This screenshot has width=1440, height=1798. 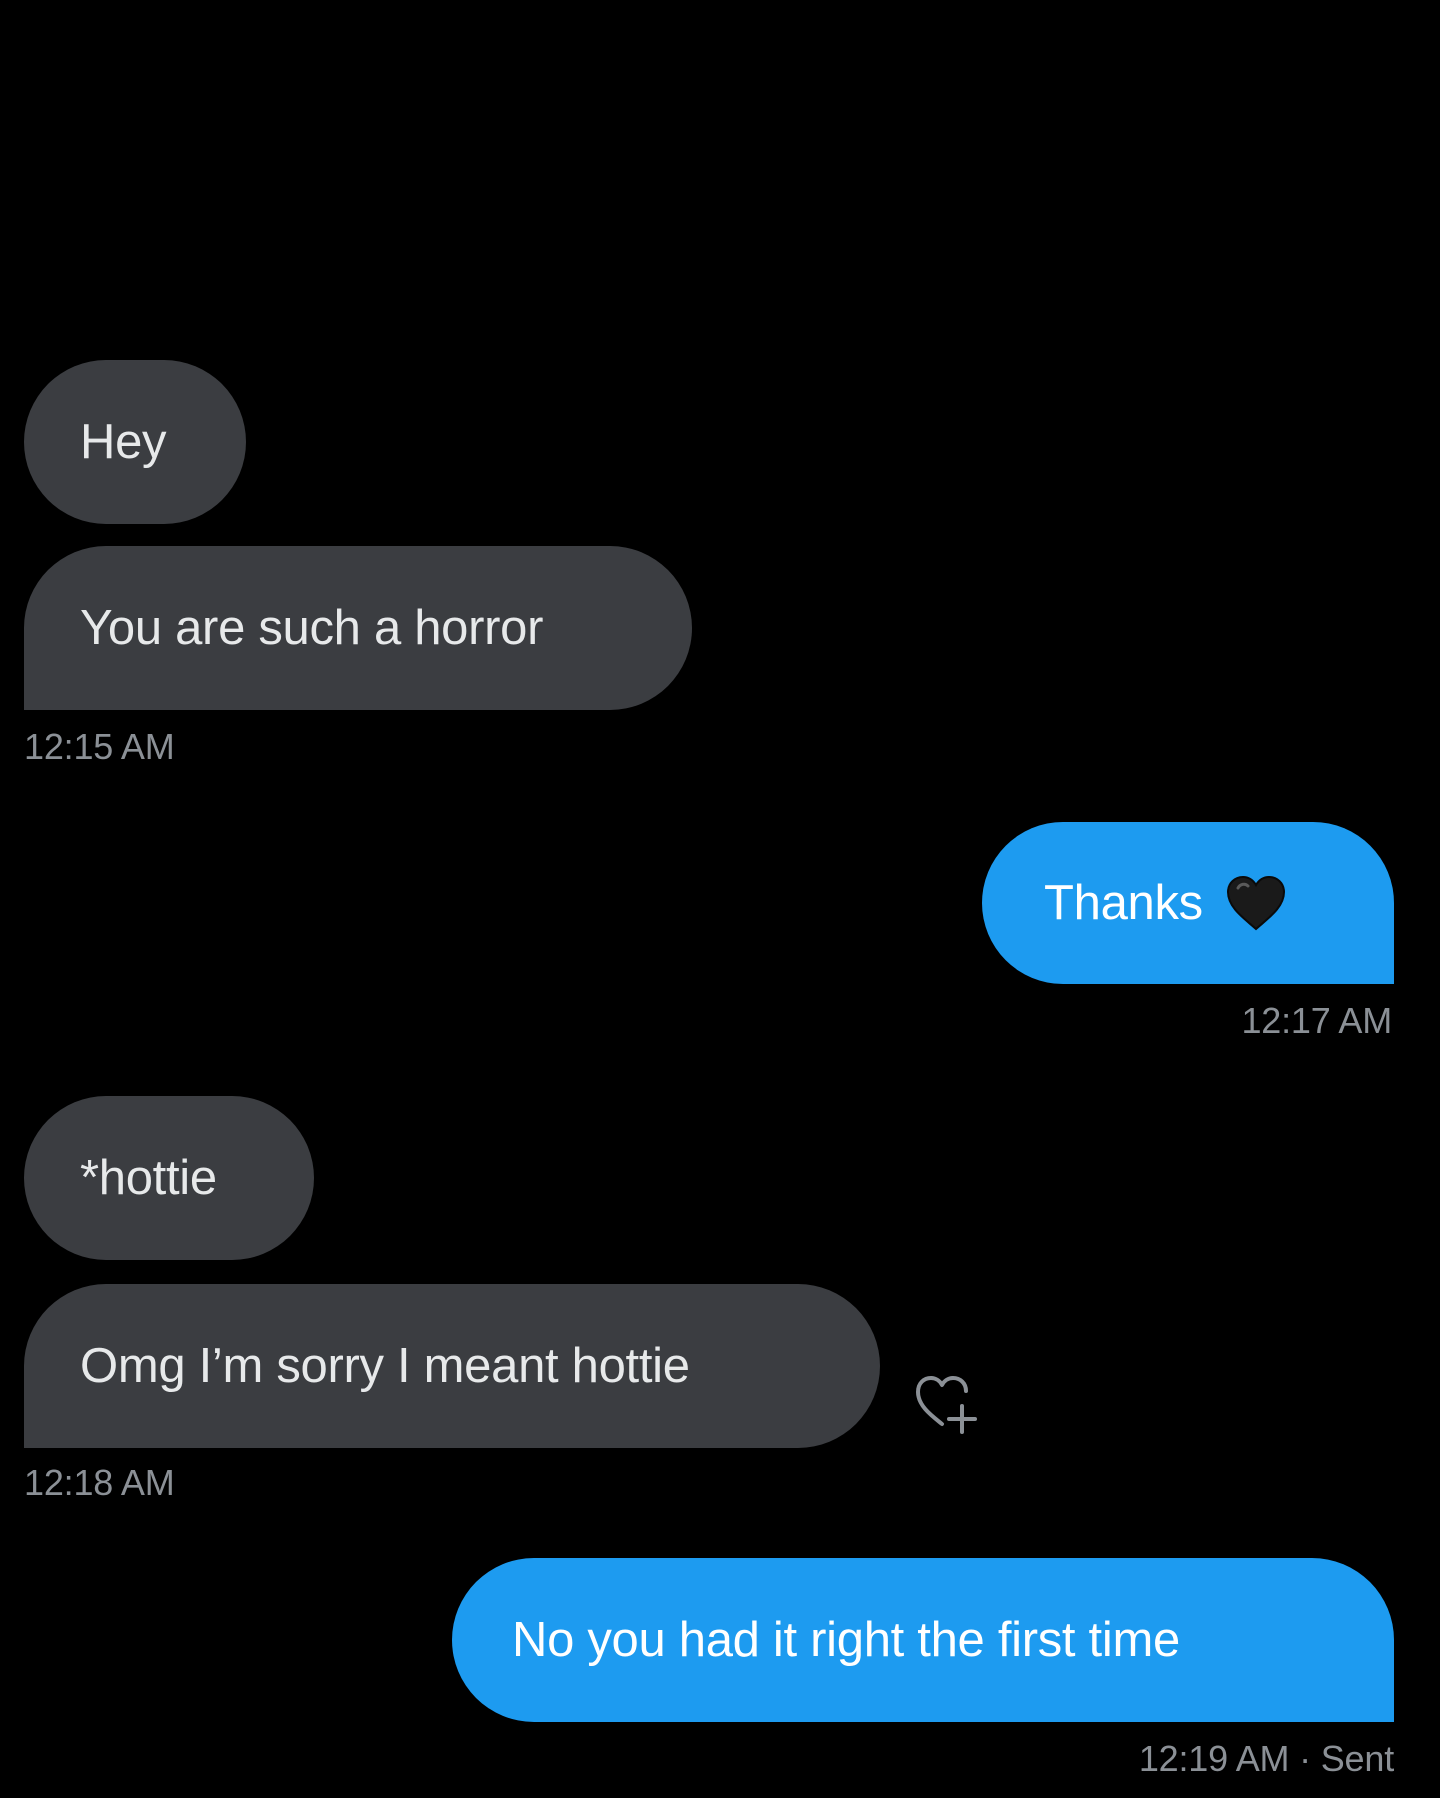 I want to click on add-reaction-heart-icon, so click(x=947, y=1403).